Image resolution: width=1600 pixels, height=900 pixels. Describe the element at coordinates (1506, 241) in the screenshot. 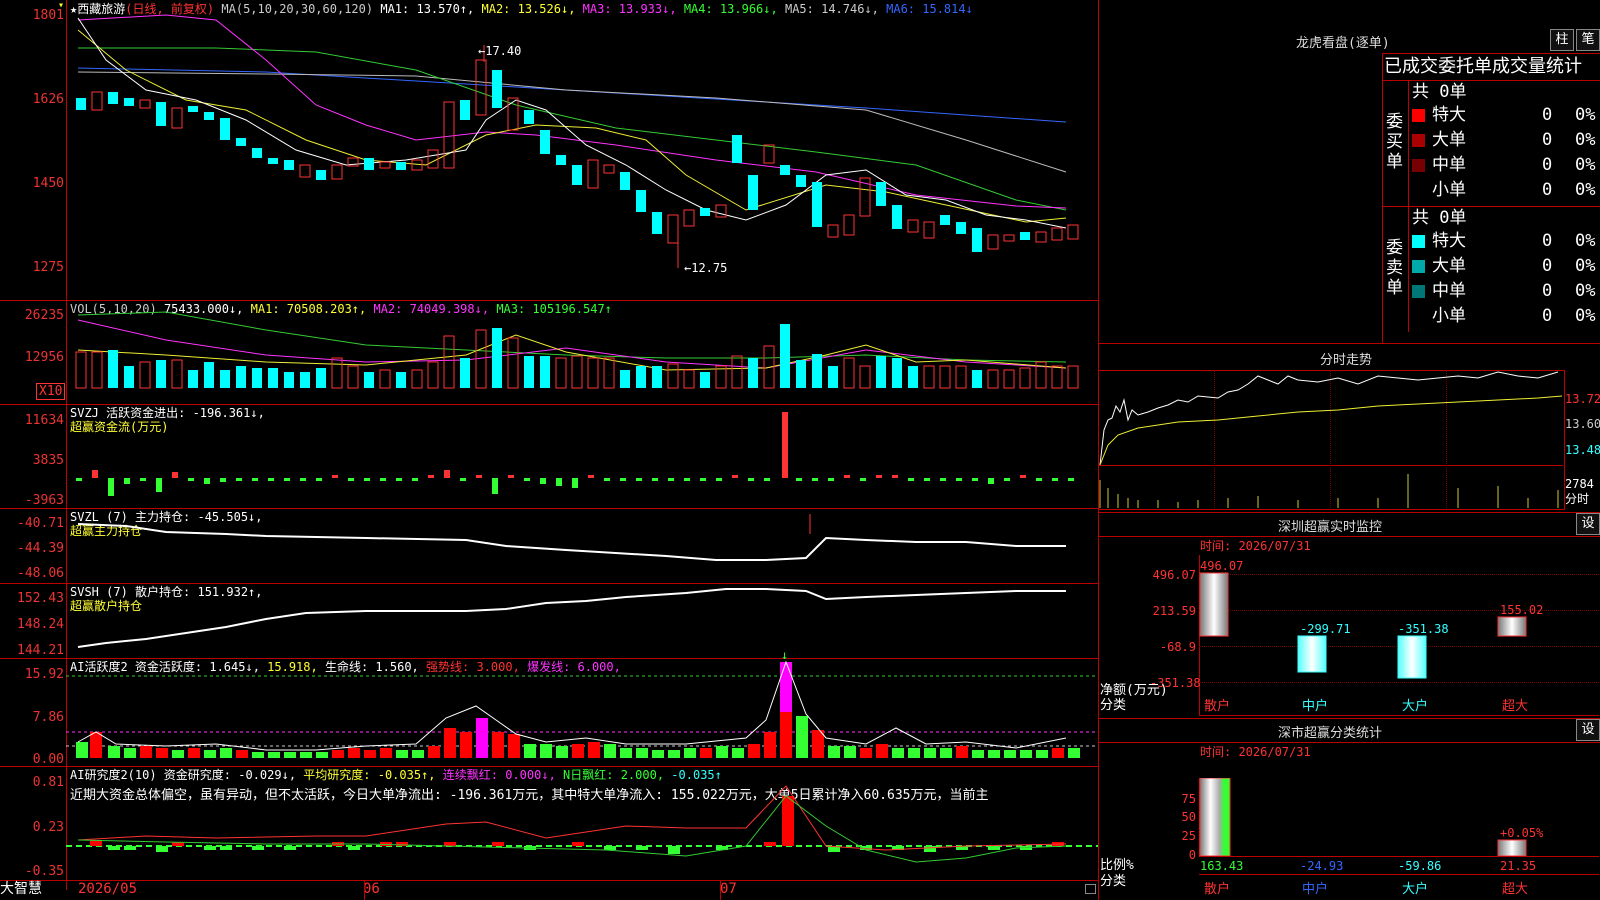

I see `order-row: 特大 0 0%` at that location.